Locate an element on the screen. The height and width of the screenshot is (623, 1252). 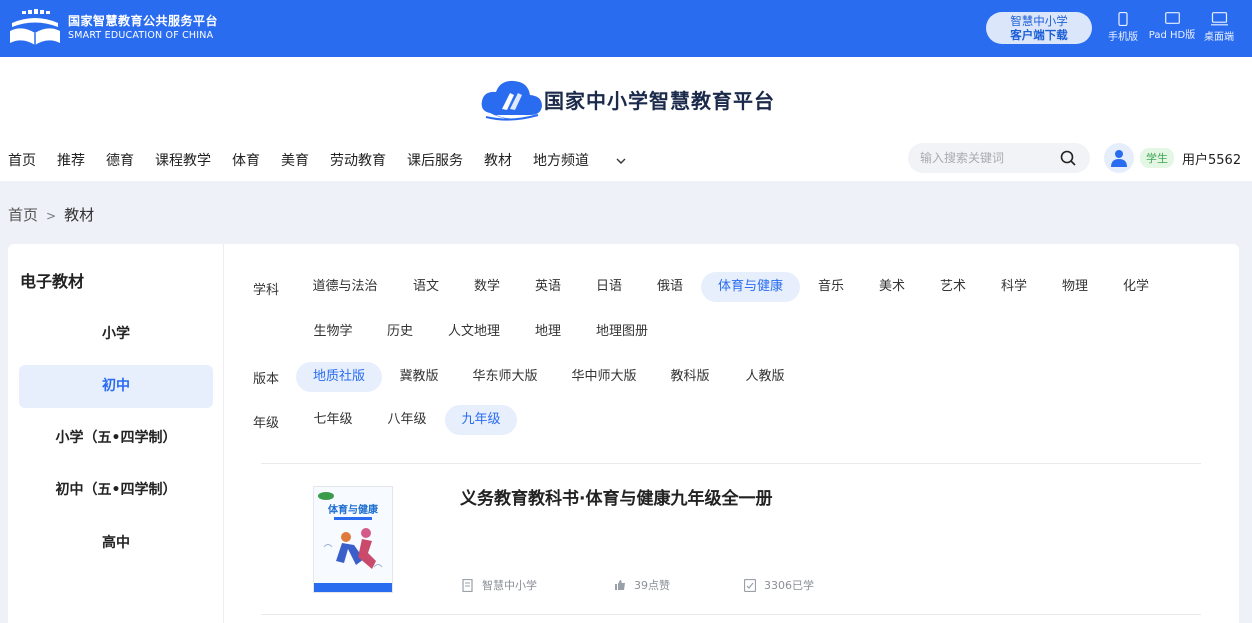
subject-chip: 俄语 is located at coordinates (670, 287).